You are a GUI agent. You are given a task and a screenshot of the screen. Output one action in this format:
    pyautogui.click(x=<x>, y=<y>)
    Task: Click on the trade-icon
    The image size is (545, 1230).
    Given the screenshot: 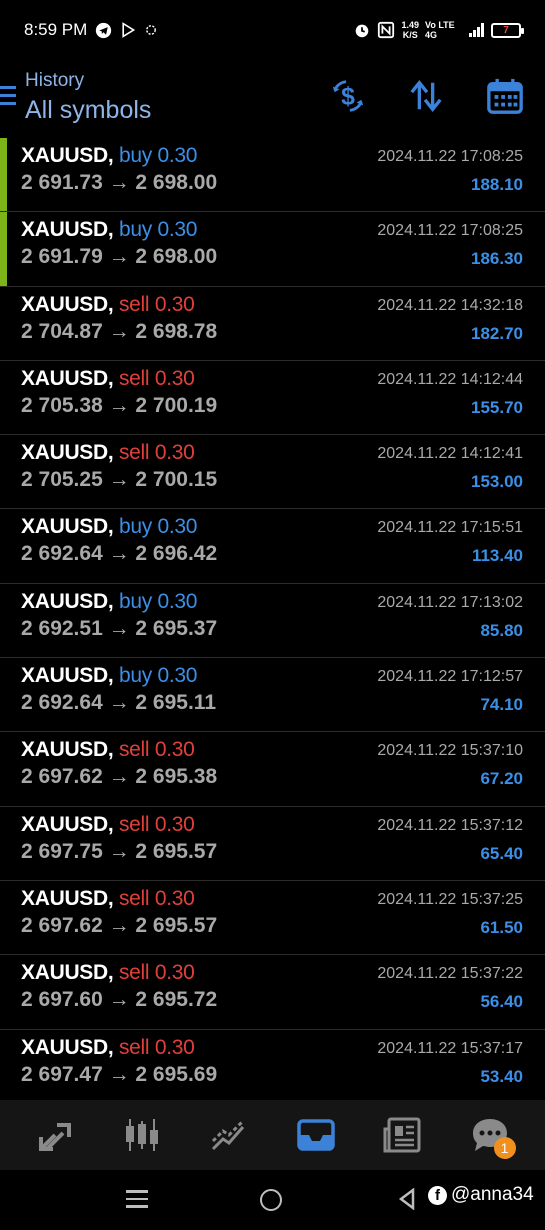 What is the action you would take?
    pyautogui.click(x=229, y=1135)
    